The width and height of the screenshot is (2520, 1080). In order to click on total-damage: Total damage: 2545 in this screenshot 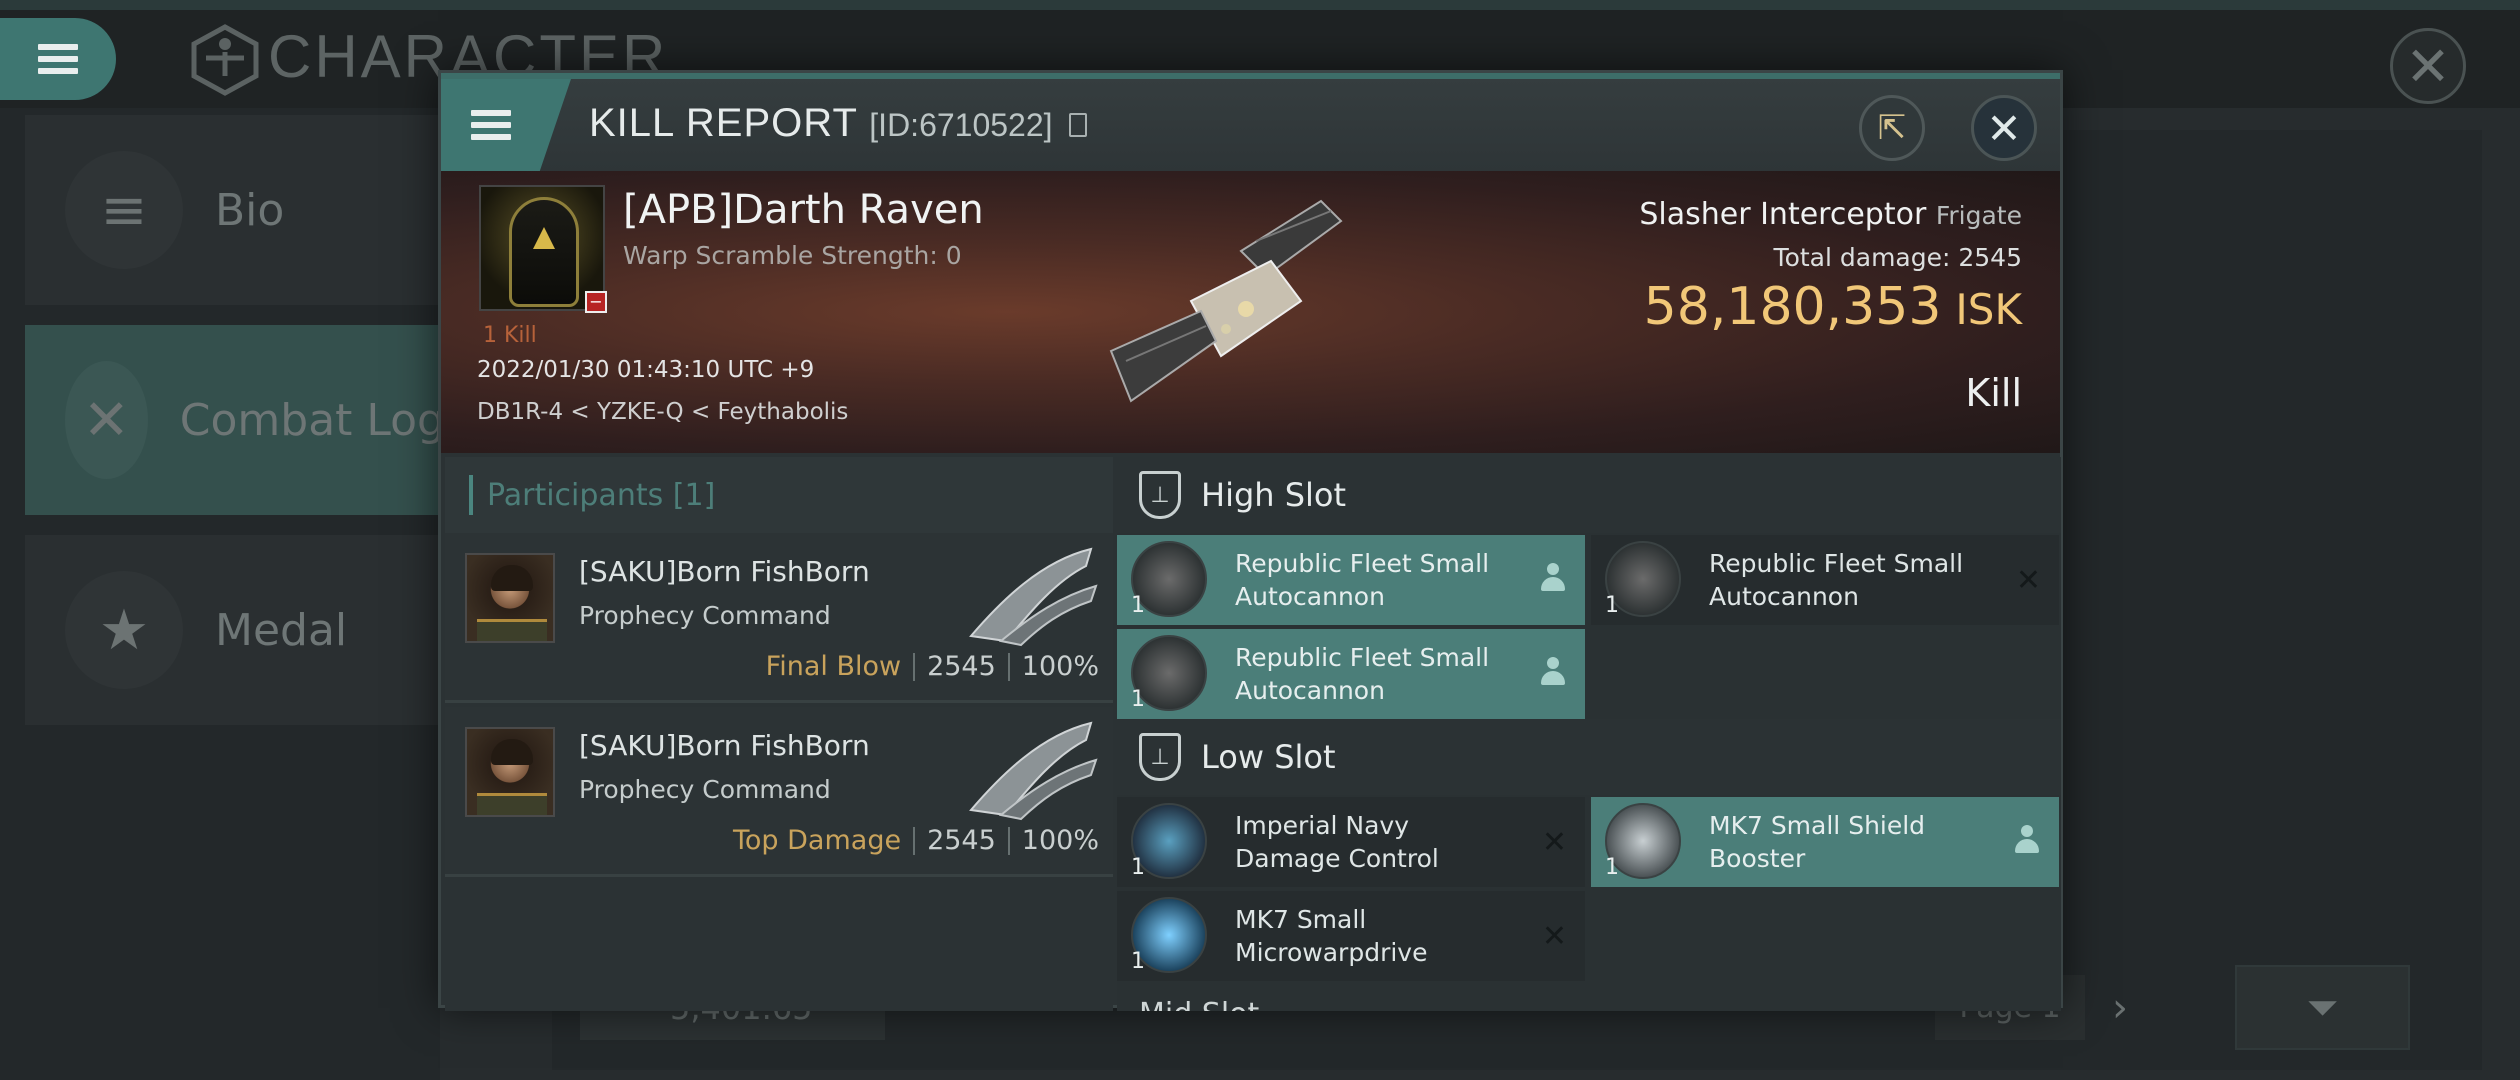, I will do `click(1898, 257)`.